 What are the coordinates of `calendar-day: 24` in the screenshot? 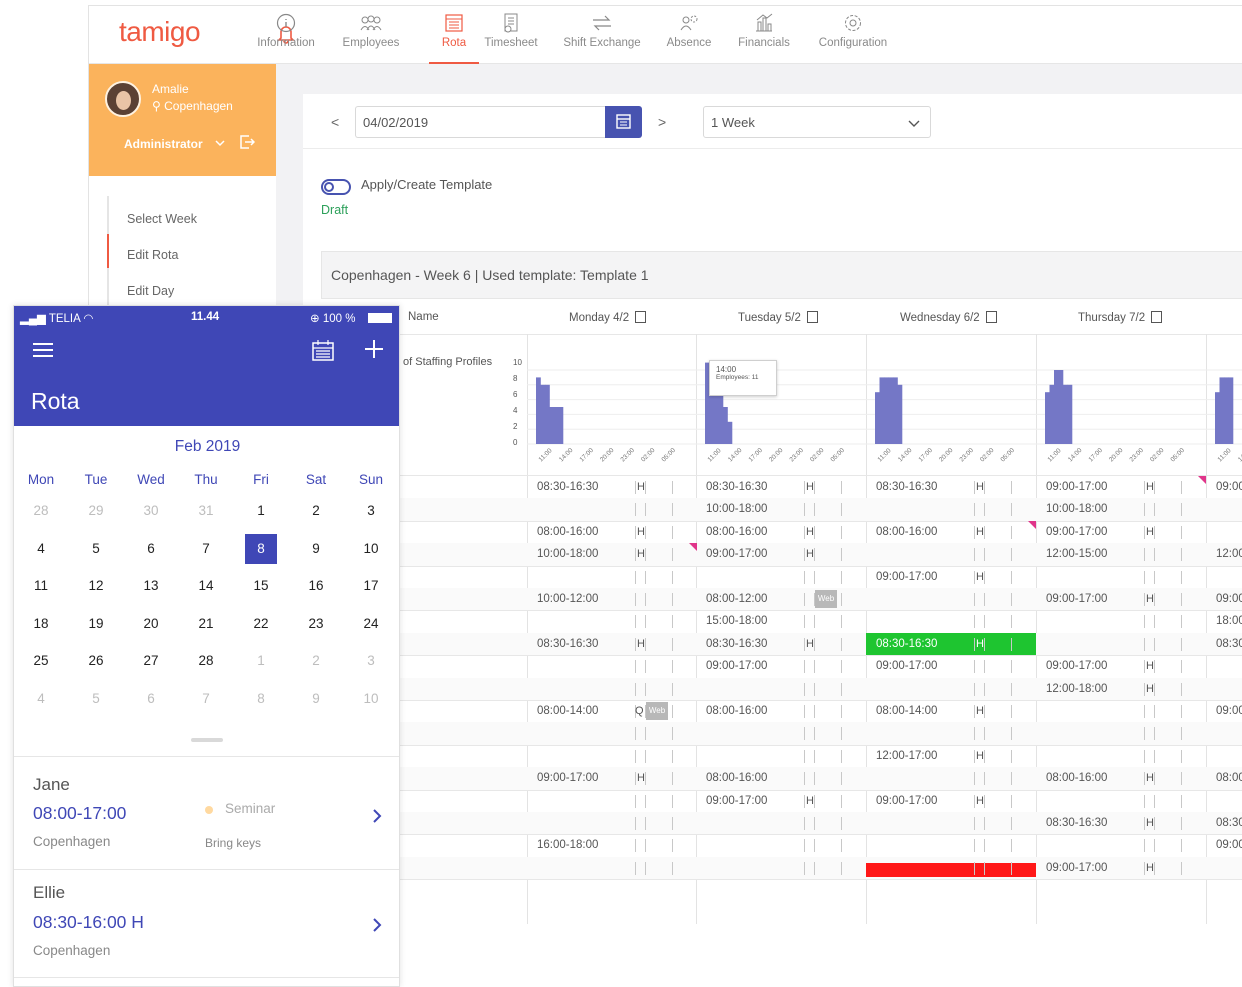 It's located at (371, 624).